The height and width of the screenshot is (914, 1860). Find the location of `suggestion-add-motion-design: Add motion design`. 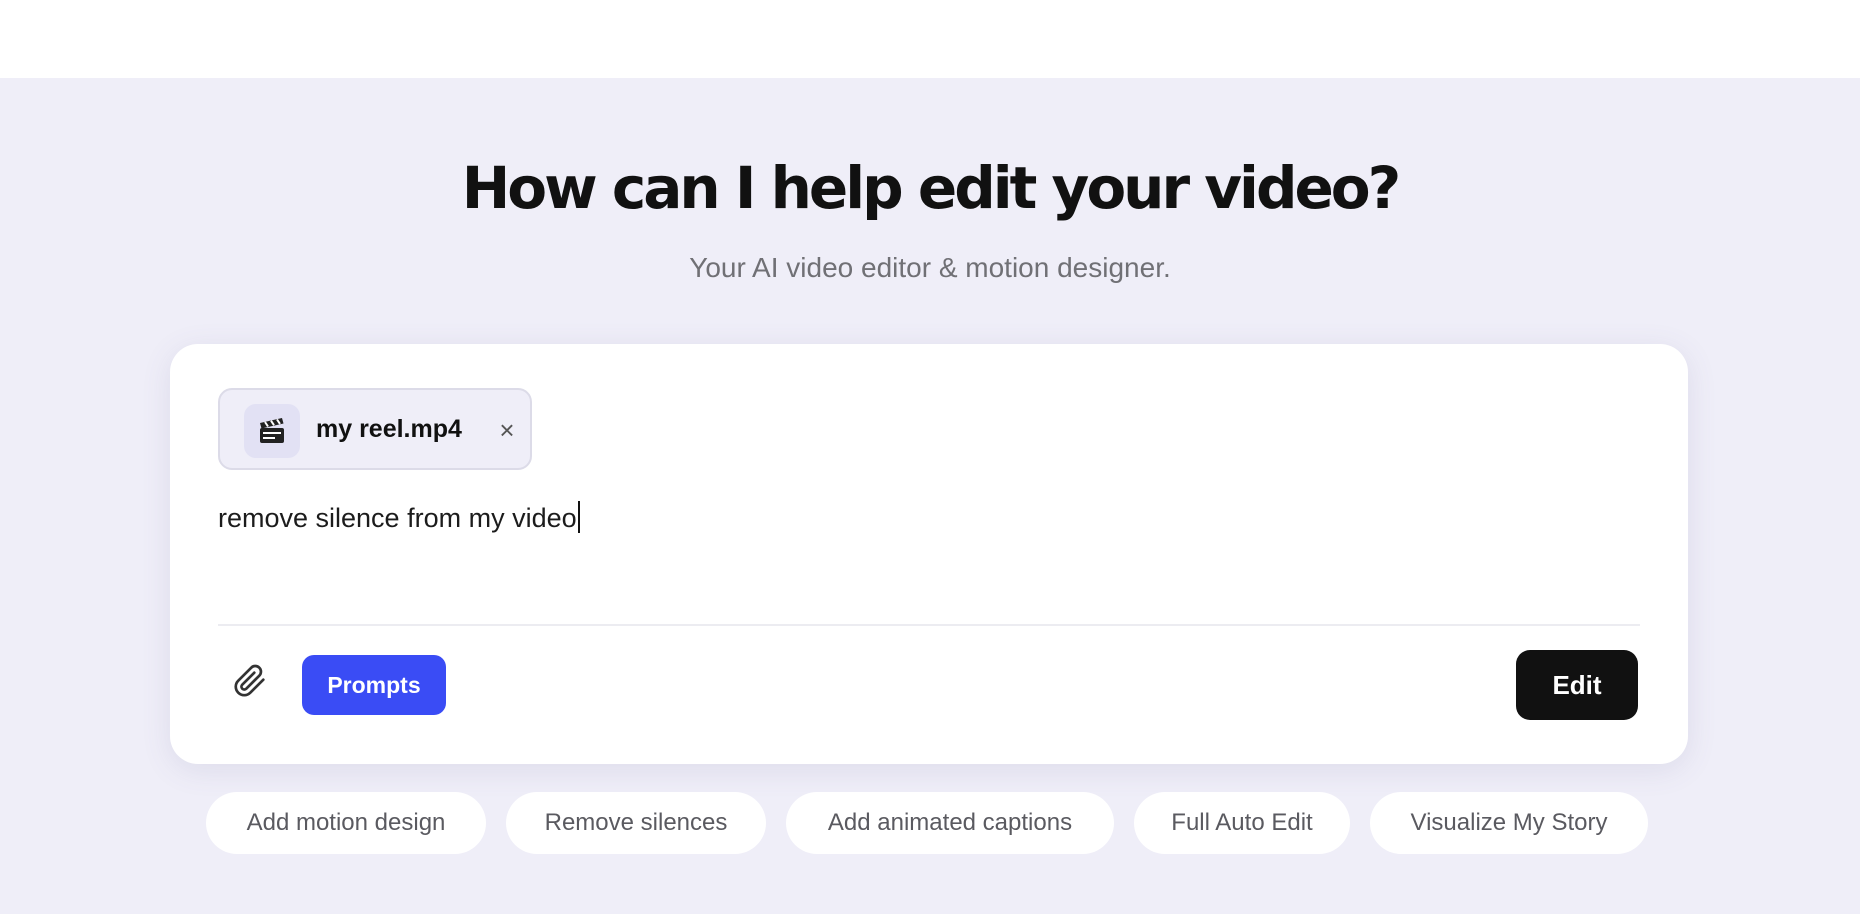

suggestion-add-motion-design: Add motion design is located at coordinates (346, 823).